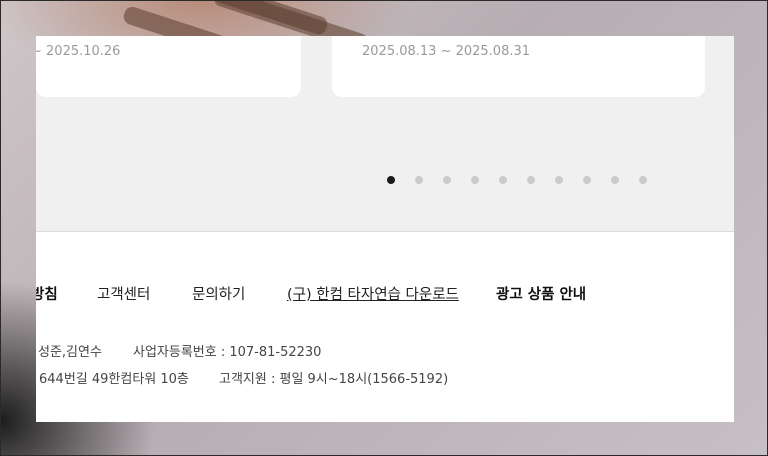  Describe the element at coordinates (227, 352) in the screenshot. I see `business-registration-number: 사업자등록번호 : 107-81-52230` at that location.